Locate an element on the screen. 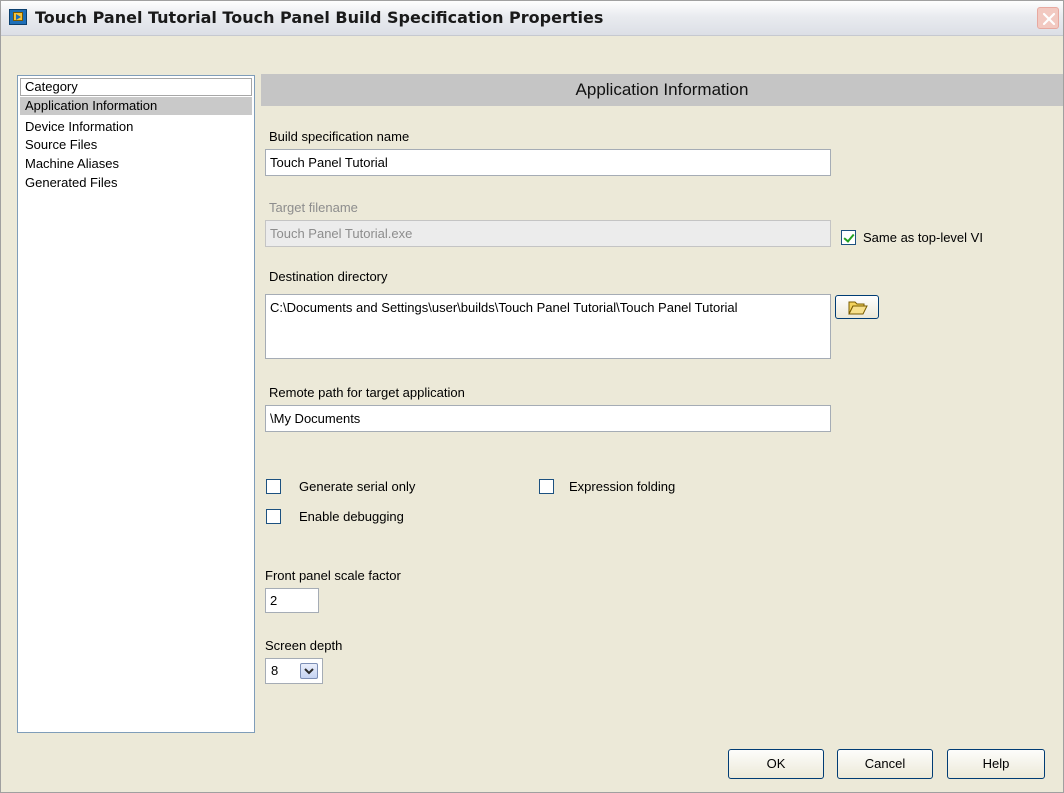 This screenshot has height=793, width=1064. screen-depth-select: 8 is located at coordinates (294, 671).